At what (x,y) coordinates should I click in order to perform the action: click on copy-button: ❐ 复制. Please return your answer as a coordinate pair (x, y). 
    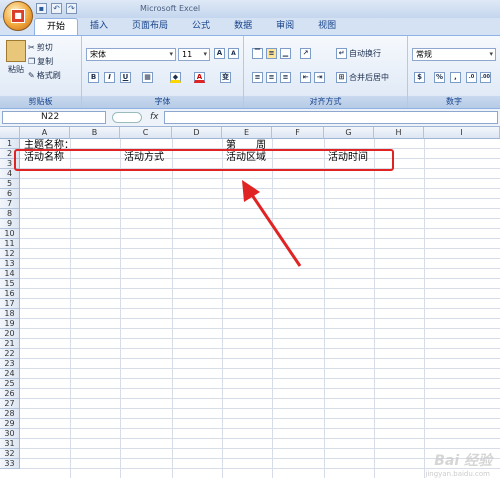
    Looking at the image, I should click on (40, 61).